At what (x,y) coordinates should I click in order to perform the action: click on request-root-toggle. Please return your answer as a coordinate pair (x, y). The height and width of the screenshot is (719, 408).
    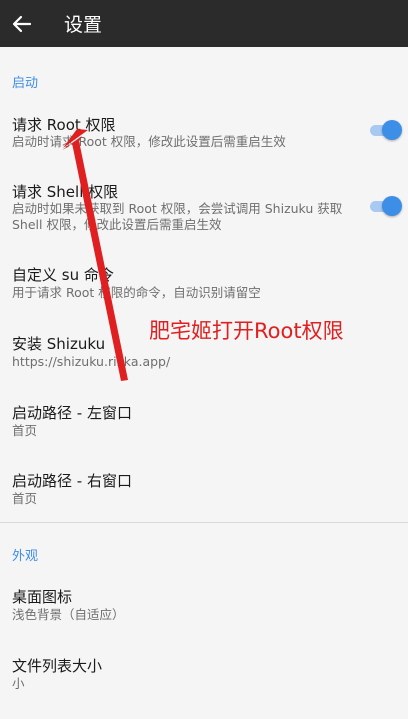
    Looking at the image, I should click on (386, 130).